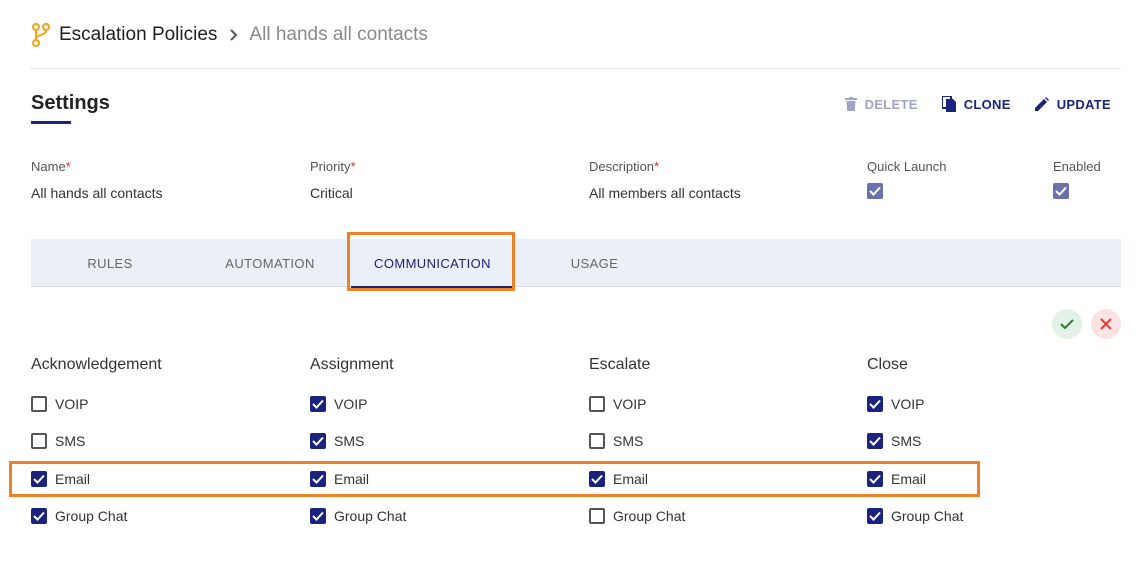 This screenshot has height=567, width=1144. What do you see at coordinates (70, 103) in the screenshot?
I see `page-title: Settings` at bounding box center [70, 103].